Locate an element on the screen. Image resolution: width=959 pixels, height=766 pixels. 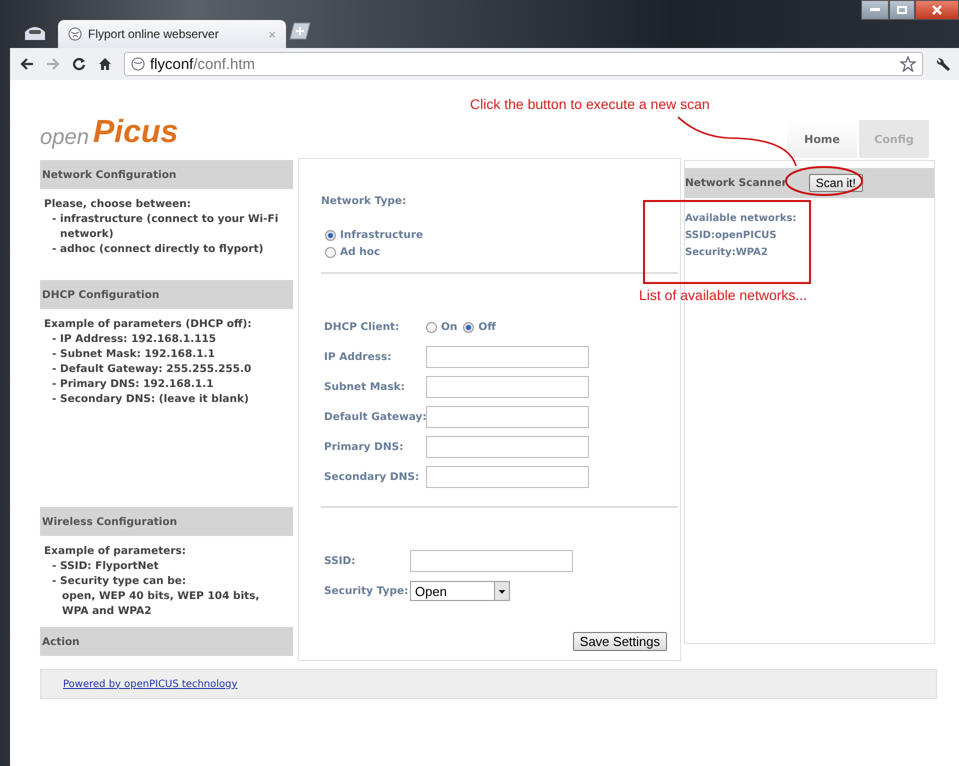
url-text: flyconf/conf.htm is located at coordinates (203, 64).